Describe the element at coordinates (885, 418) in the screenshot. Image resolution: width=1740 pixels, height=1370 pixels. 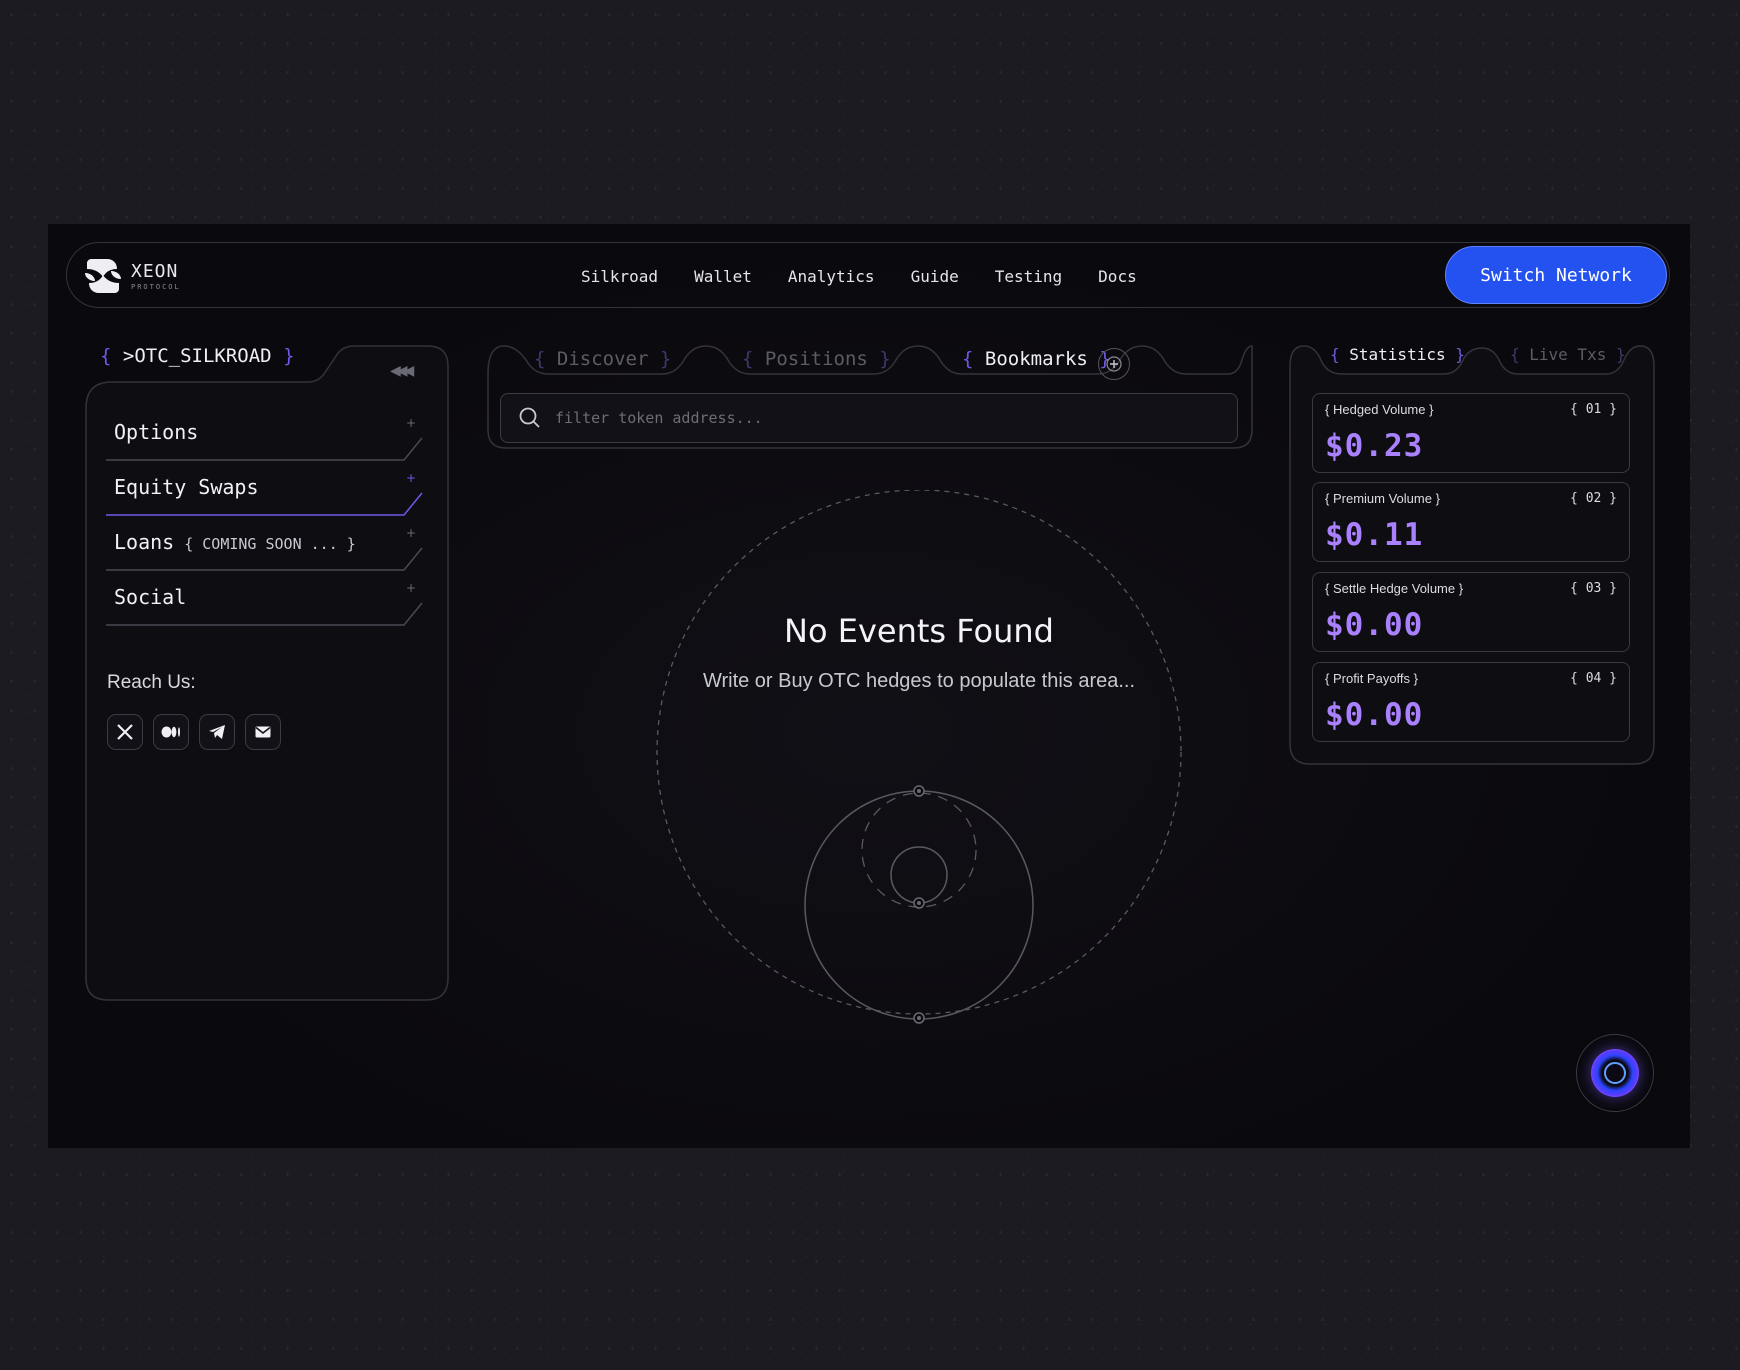
I see `search-input` at that location.